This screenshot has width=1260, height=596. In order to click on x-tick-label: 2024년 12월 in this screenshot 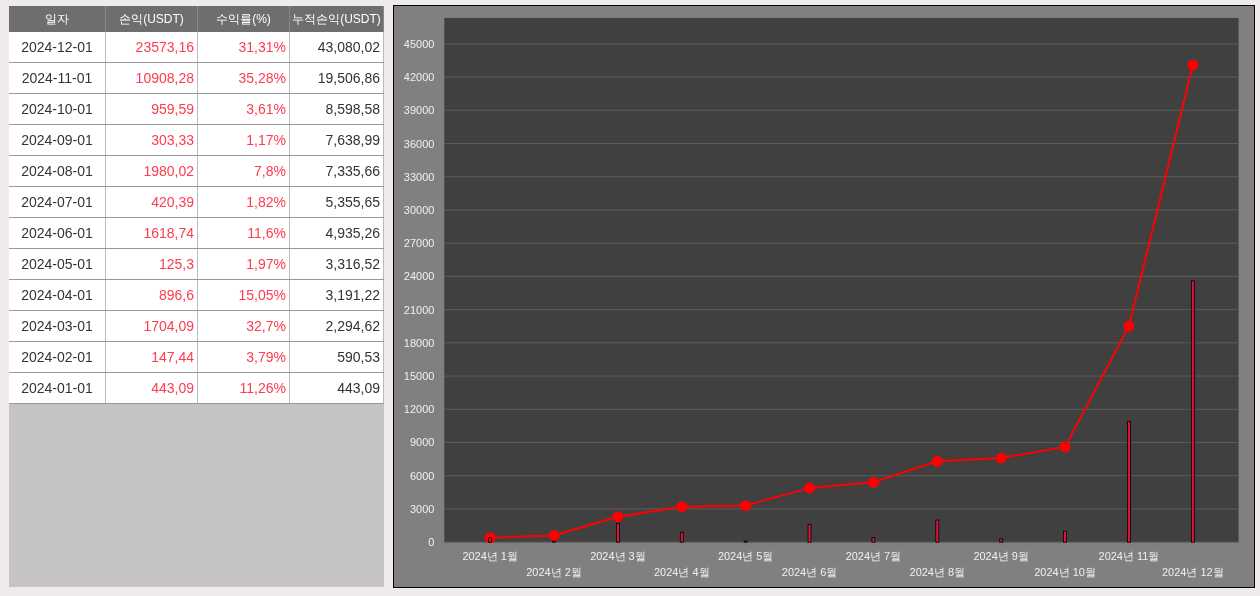, I will do `click(1193, 572)`.